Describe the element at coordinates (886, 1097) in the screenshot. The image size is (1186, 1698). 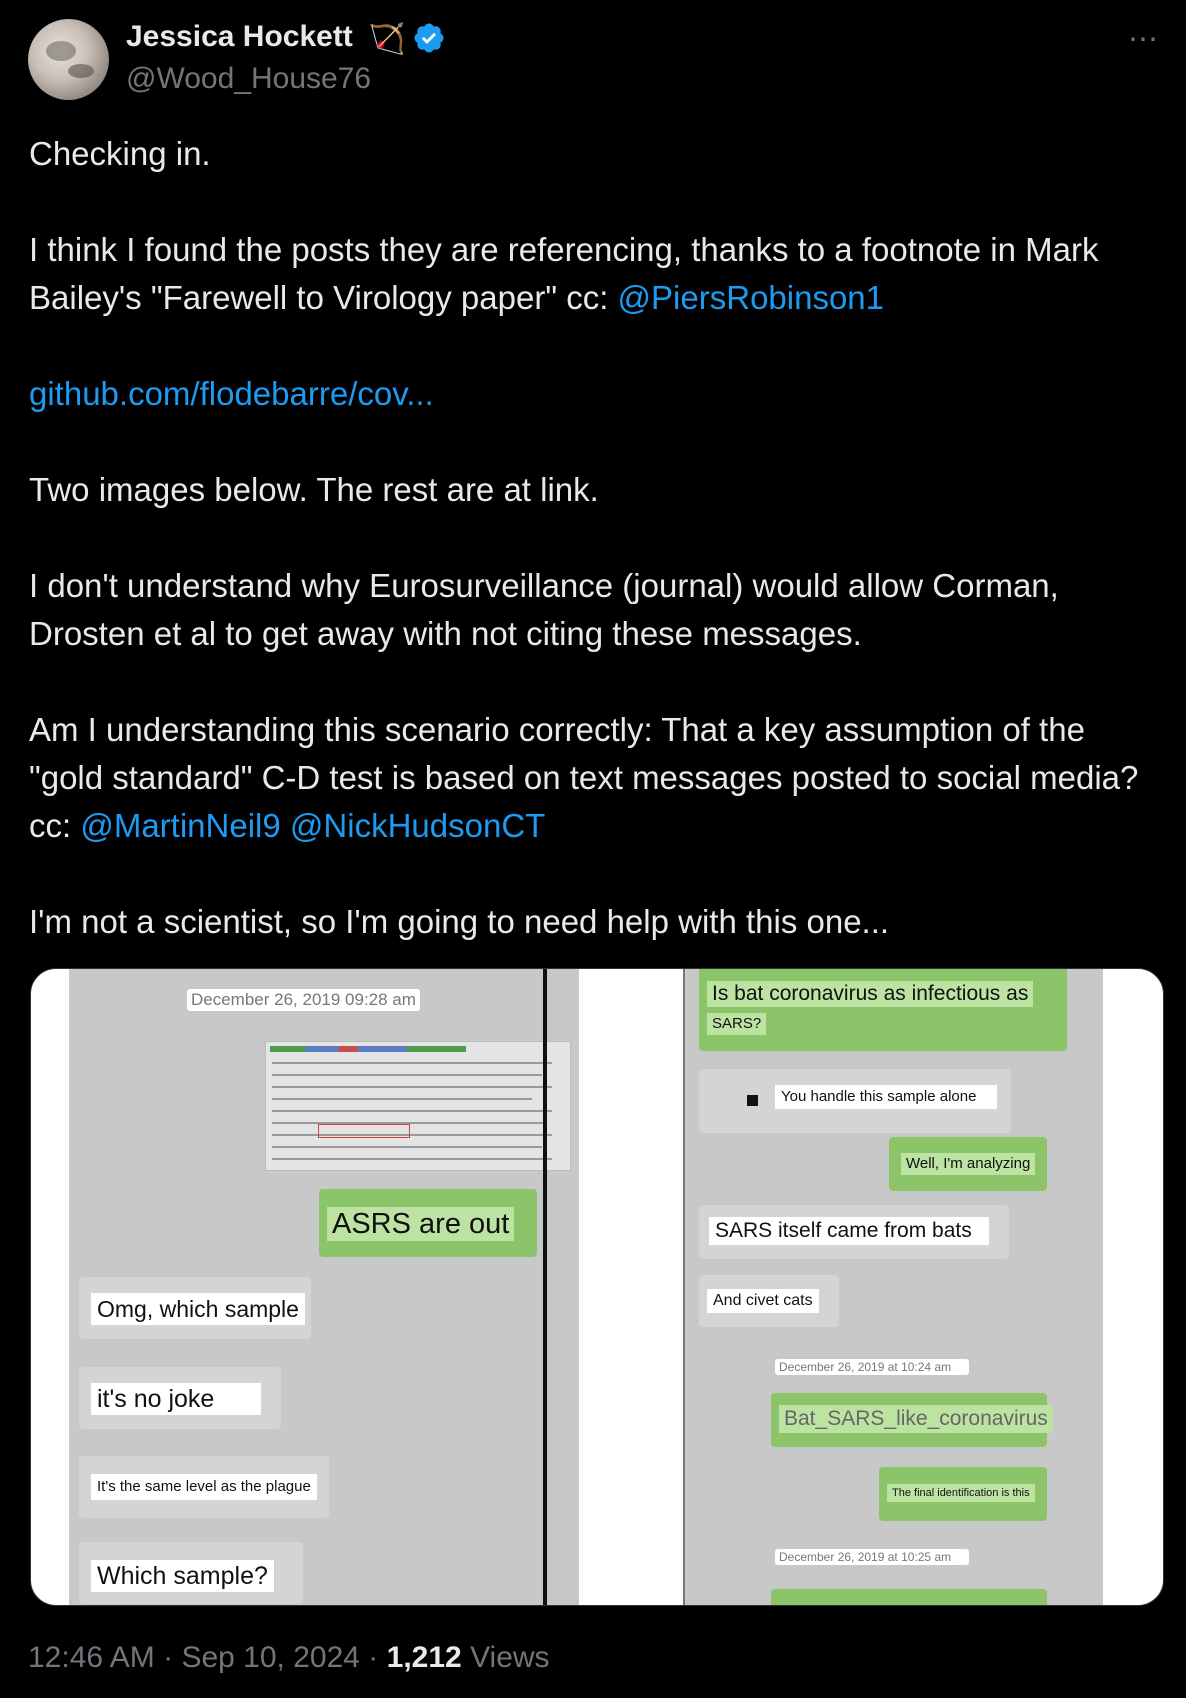
I see `chat-bubble-text: You handle this sample alone` at that location.